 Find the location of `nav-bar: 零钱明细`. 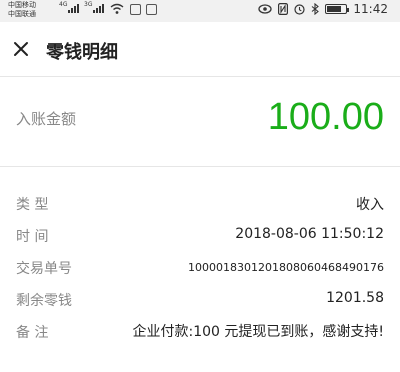

nav-bar: 零钱明细 is located at coordinates (200, 49).